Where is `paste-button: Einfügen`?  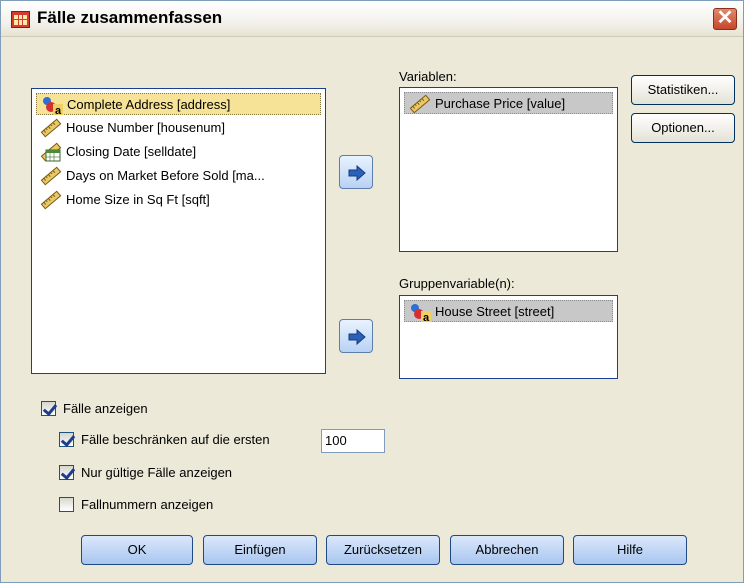 paste-button: Einfügen is located at coordinates (260, 550).